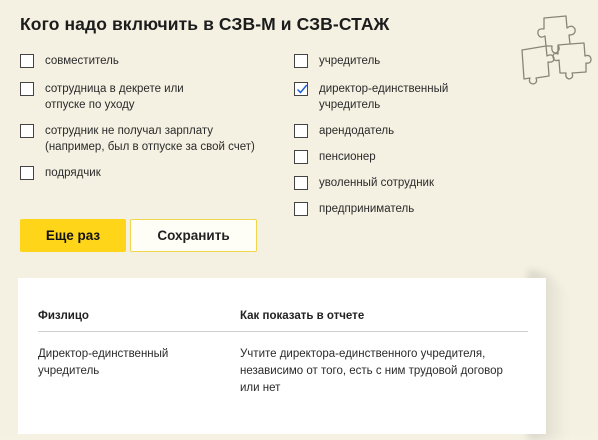 Image resolution: width=598 pixels, height=440 pixels. What do you see at coordinates (367, 209) in the screenshot?
I see `option-label: предприниматель` at bounding box center [367, 209].